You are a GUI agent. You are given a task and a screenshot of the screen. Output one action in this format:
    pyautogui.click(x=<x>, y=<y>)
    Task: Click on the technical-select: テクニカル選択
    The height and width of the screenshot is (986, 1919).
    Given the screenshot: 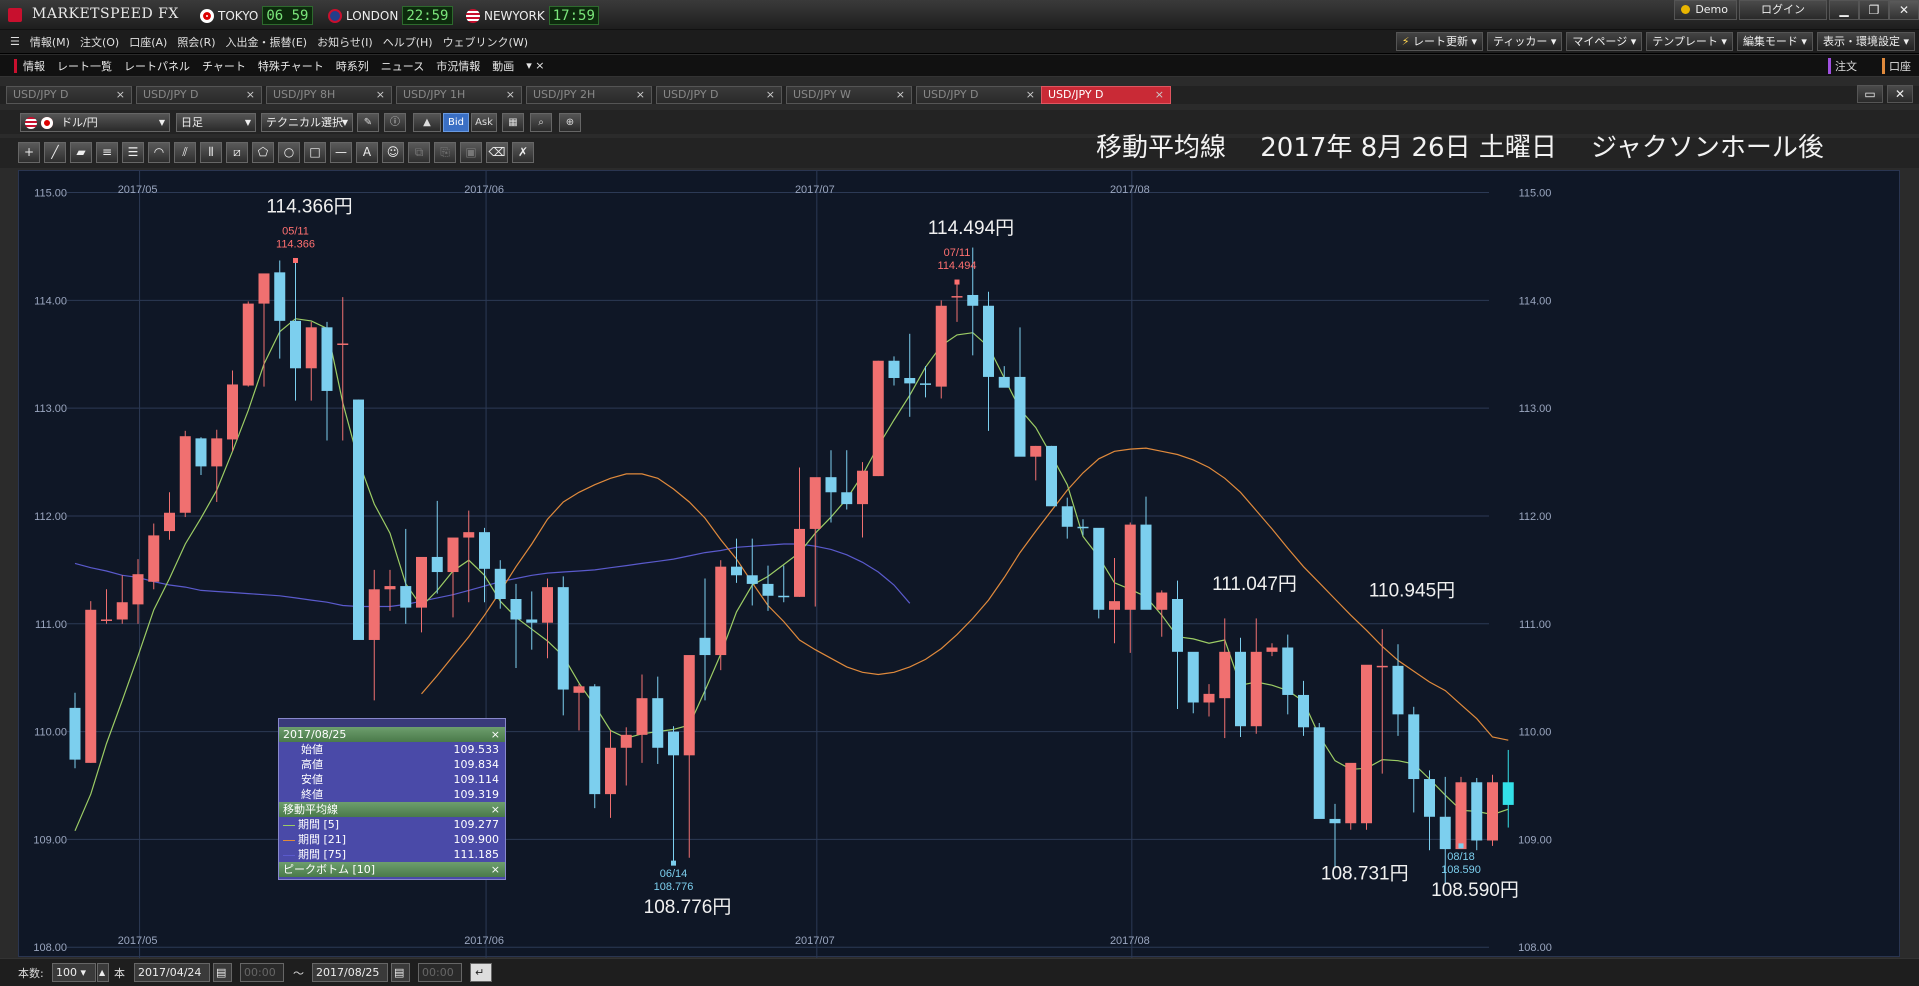 What is the action you would take?
    pyautogui.click(x=307, y=122)
    